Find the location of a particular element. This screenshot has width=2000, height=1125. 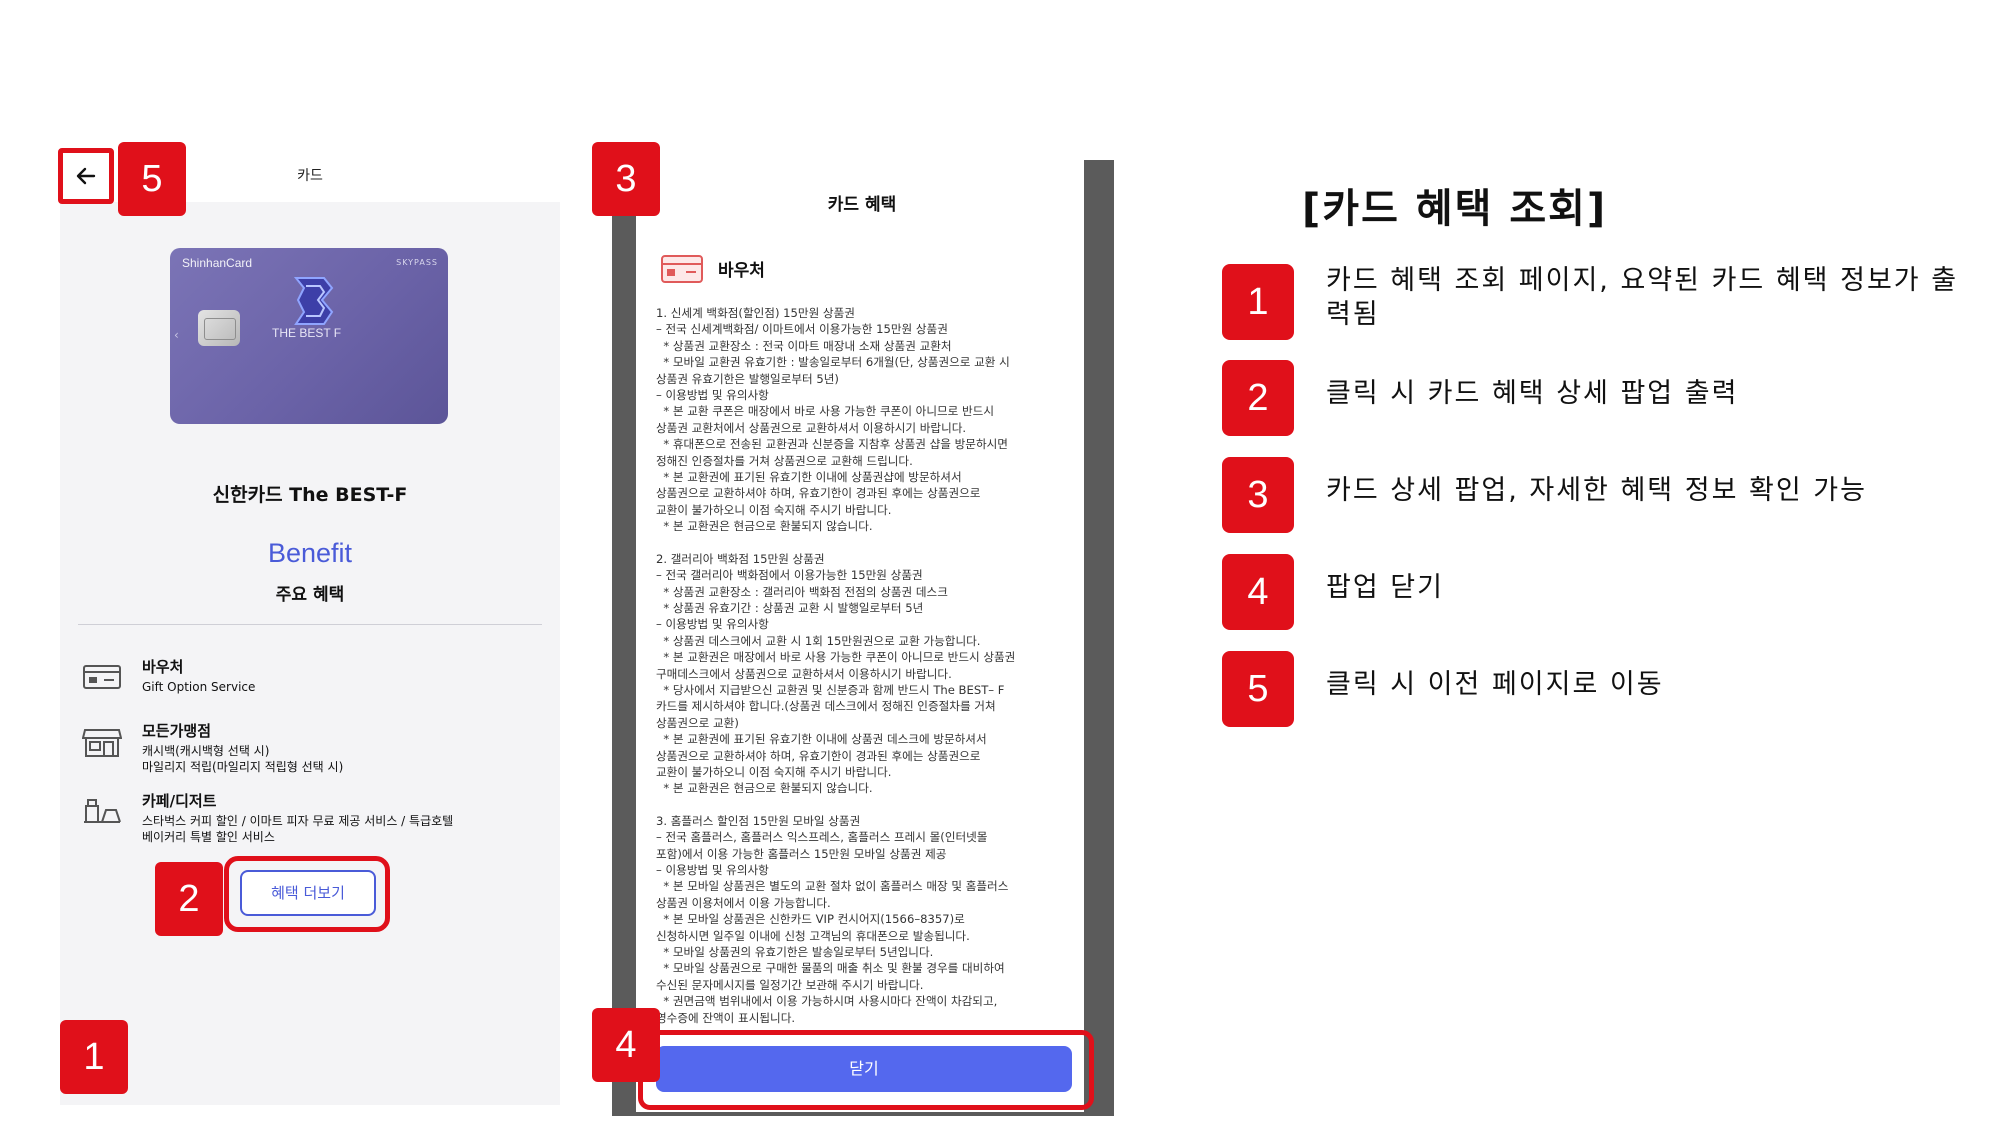

annotation-badge: 4 is located at coordinates (1258, 592).